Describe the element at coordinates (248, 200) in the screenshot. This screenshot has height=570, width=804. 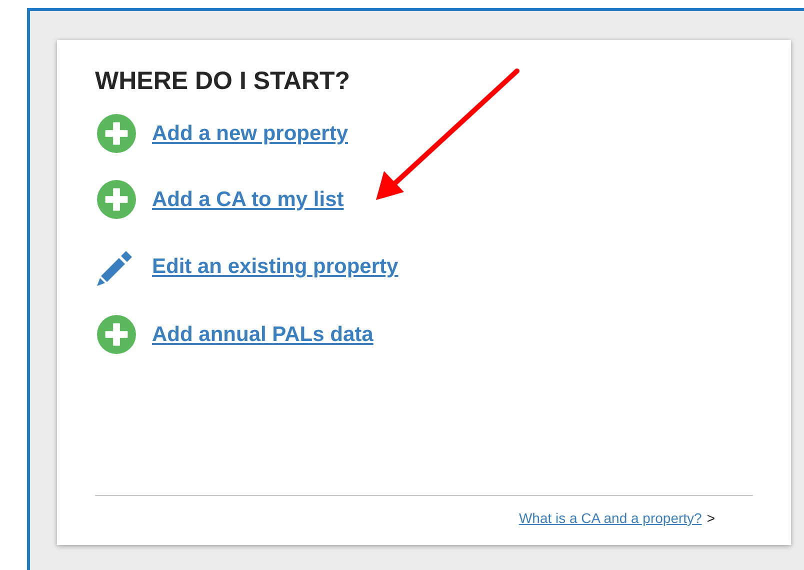
I see `action-link: Add a CA to my list` at that location.